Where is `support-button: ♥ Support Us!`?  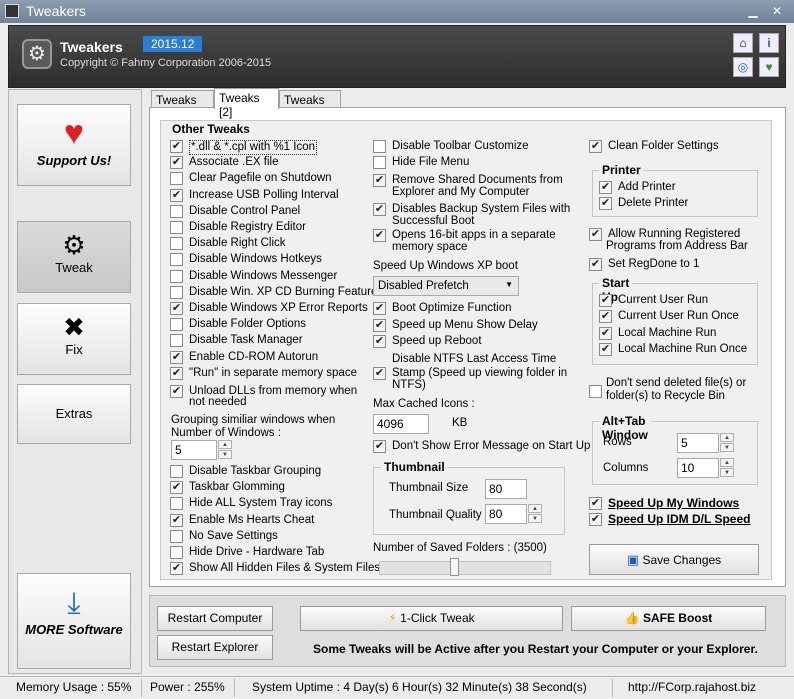 support-button: ♥ Support Us! is located at coordinates (74, 145).